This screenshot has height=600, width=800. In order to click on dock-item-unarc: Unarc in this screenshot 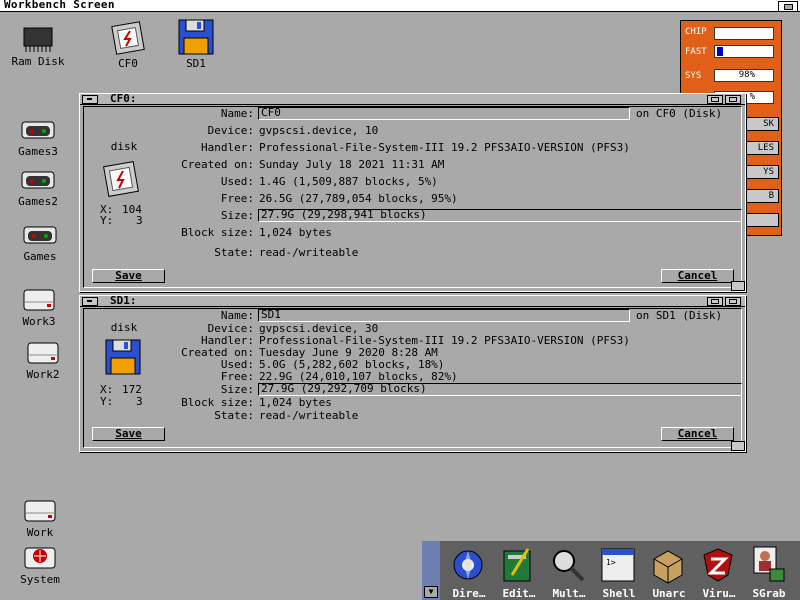, I will do `click(668, 572)`.